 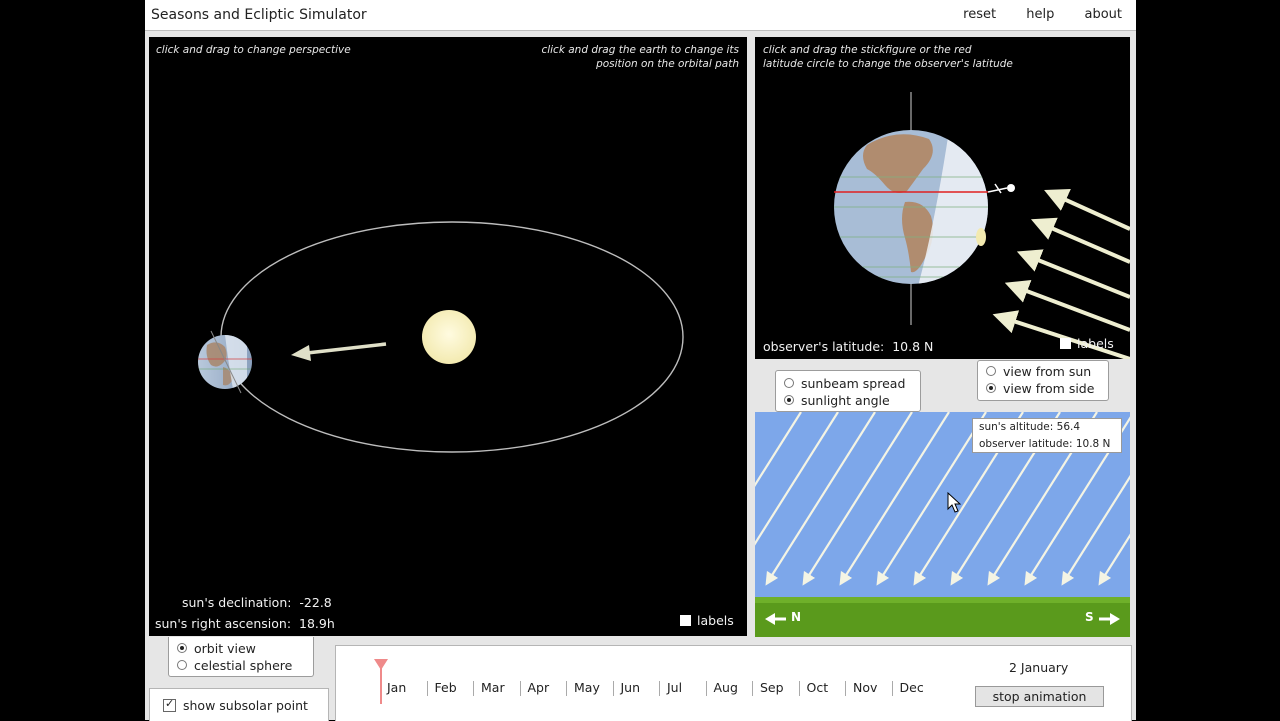 What do you see at coordinates (237, 602) in the screenshot?
I see `declination-label: sun's declination:` at bounding box center [237, 602].